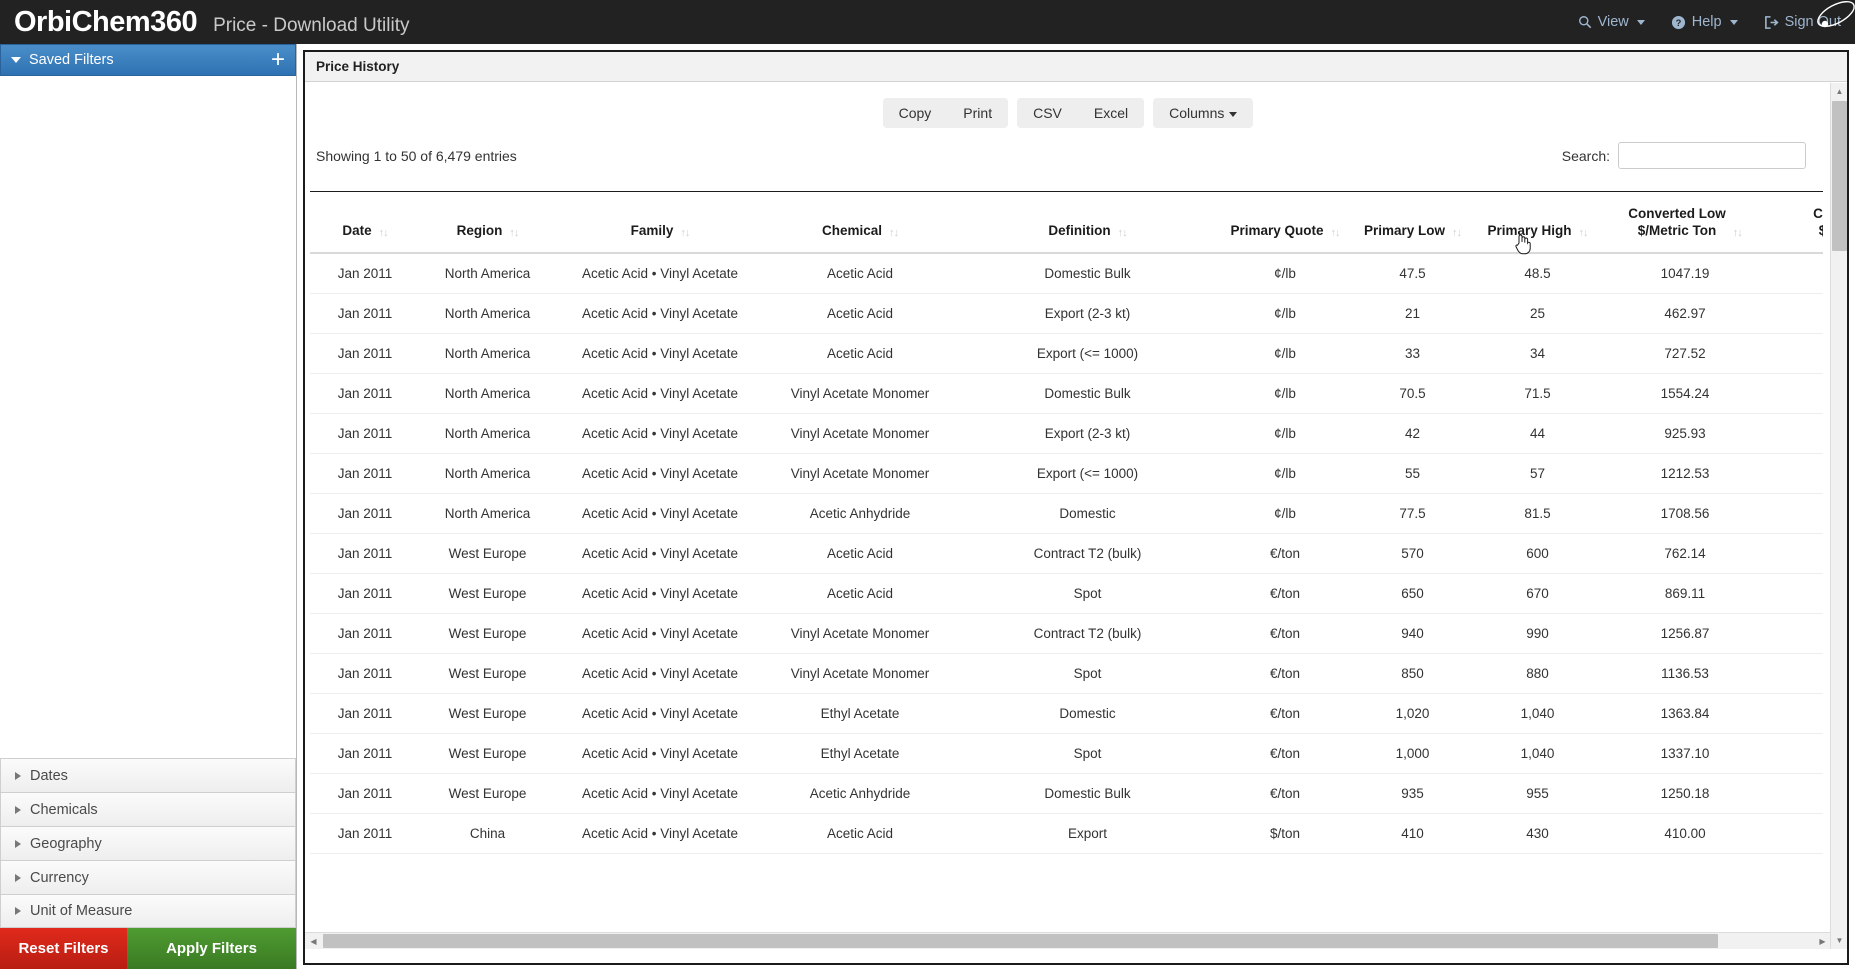  Describe the element at coordinates (1704, 22) in the screenshot. I see `nav-item-help: ? Help` at that location.